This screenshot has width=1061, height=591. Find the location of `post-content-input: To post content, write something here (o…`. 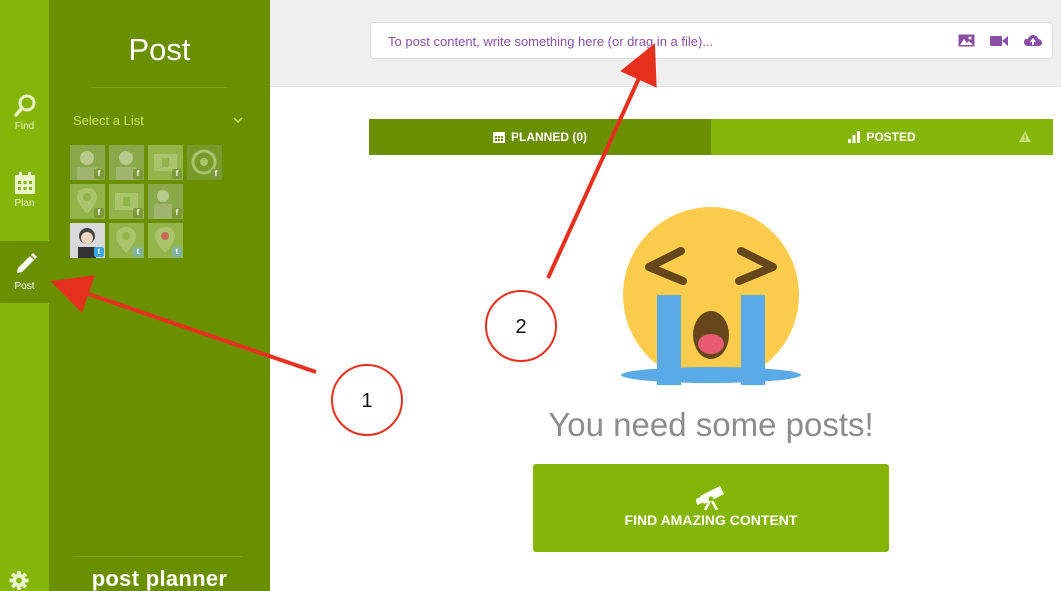

post-content-input: To post content, write something here (o… is located at coordinates (711, 40).